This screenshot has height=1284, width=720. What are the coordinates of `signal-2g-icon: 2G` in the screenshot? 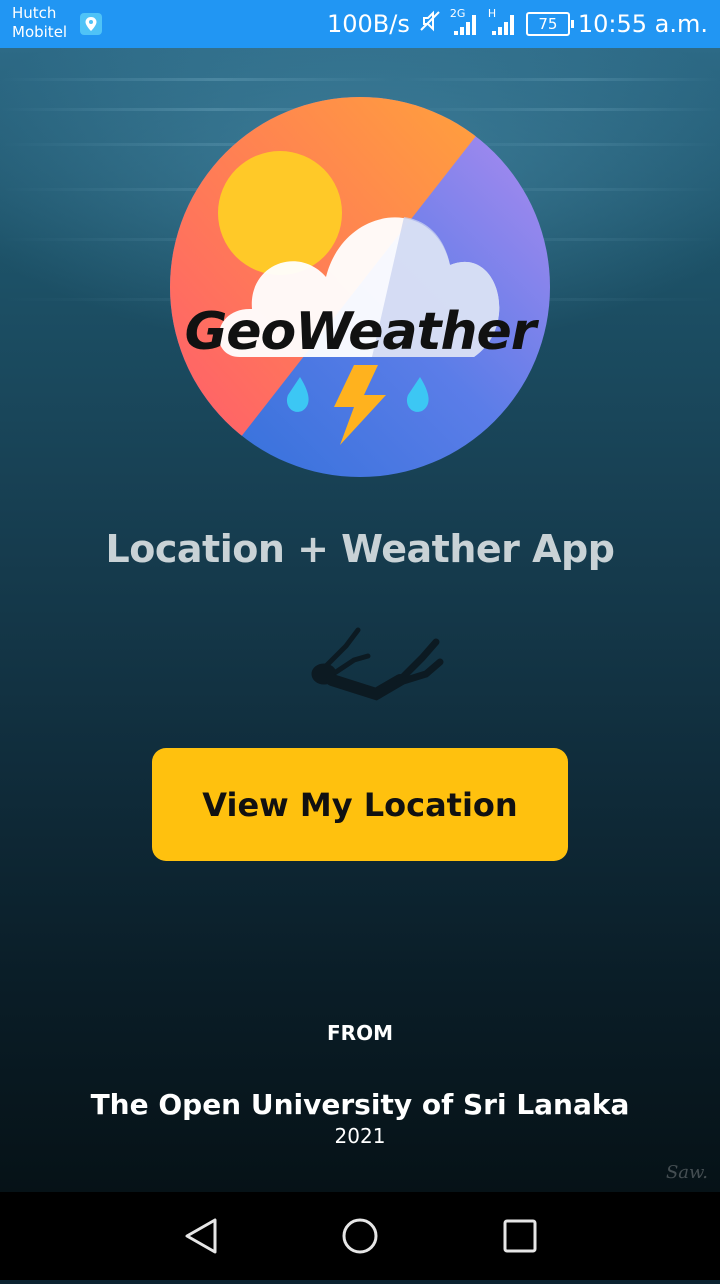 It's located at (465, 22).